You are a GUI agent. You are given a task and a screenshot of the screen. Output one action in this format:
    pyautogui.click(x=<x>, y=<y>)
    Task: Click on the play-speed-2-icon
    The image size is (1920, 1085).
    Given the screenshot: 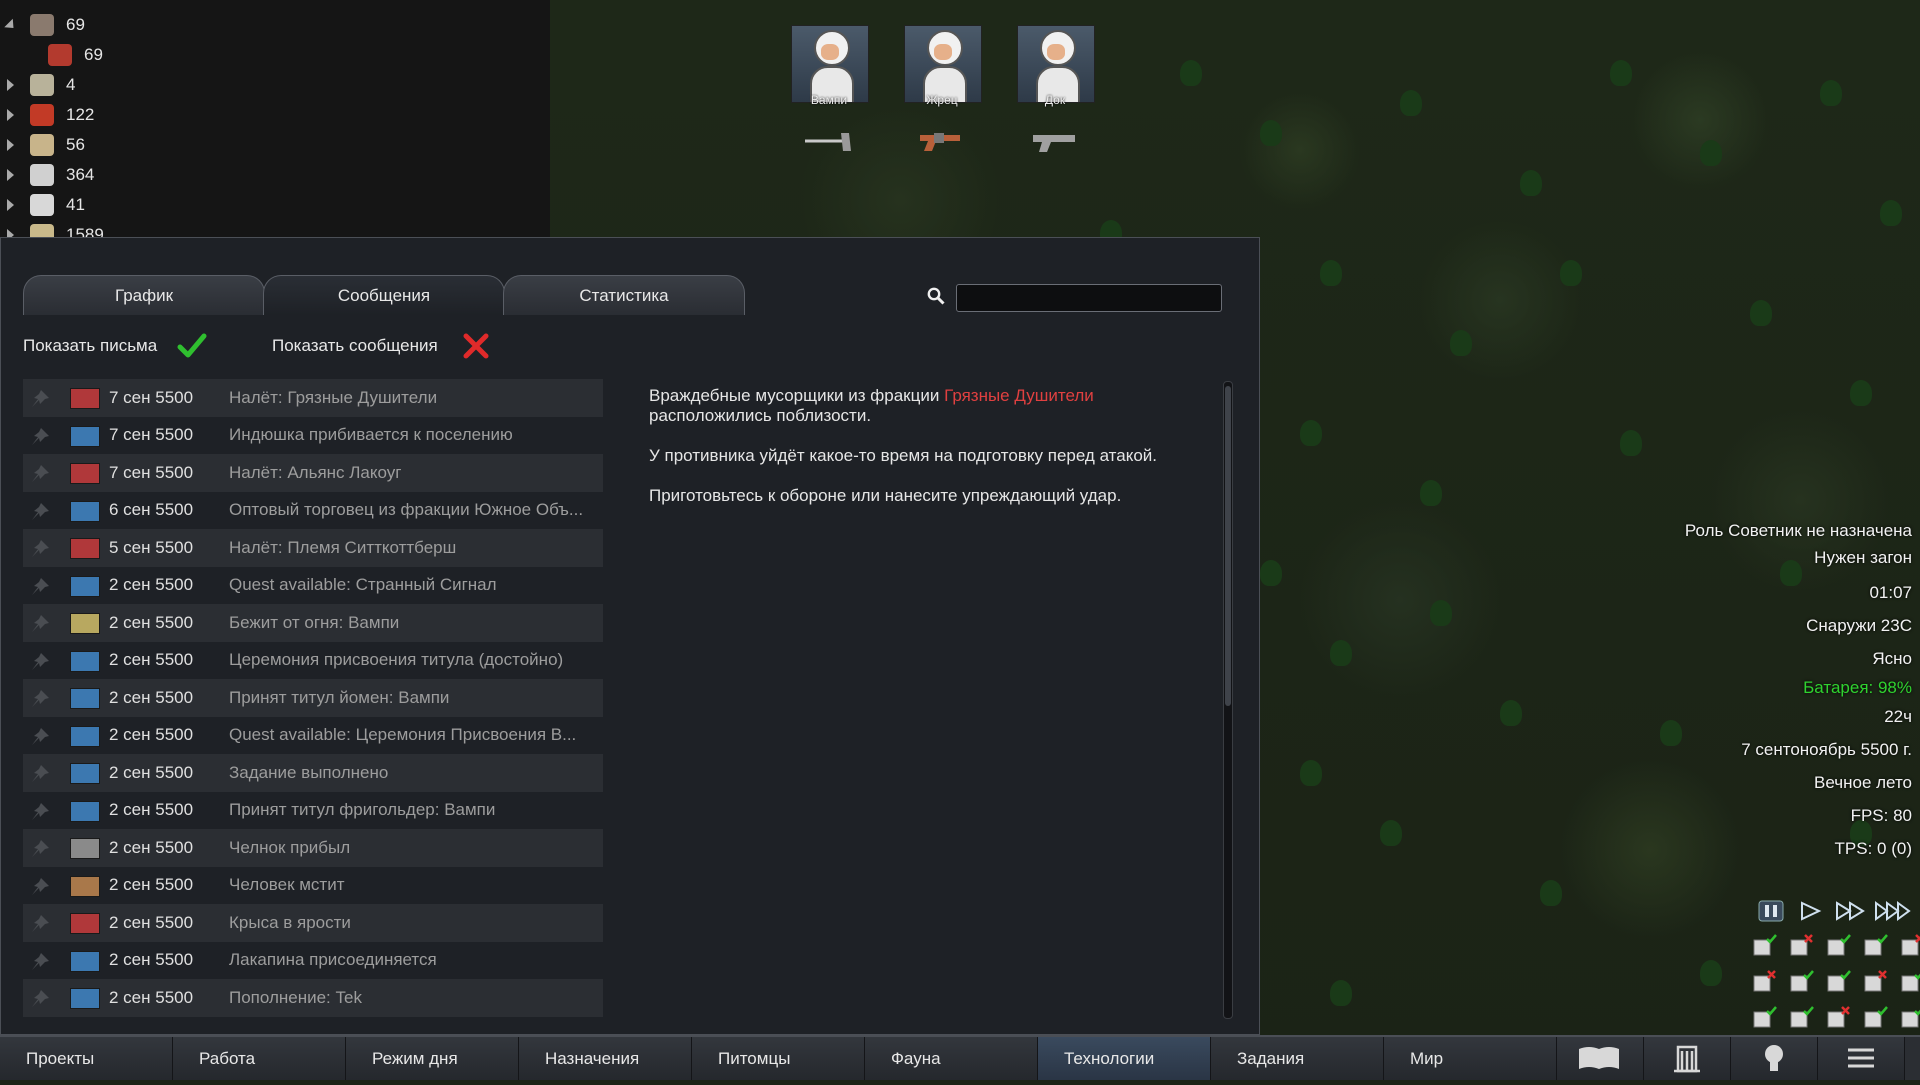 What is the action you would take?
    pyautogui.click(x=1851, y=911)
    